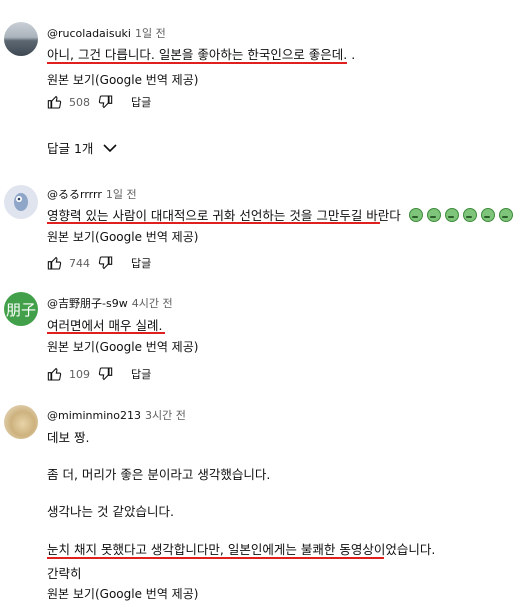 The height and width of the screenshot is (609, 531). I want to click on comment-actions: 508 답글, so click(99, 102).